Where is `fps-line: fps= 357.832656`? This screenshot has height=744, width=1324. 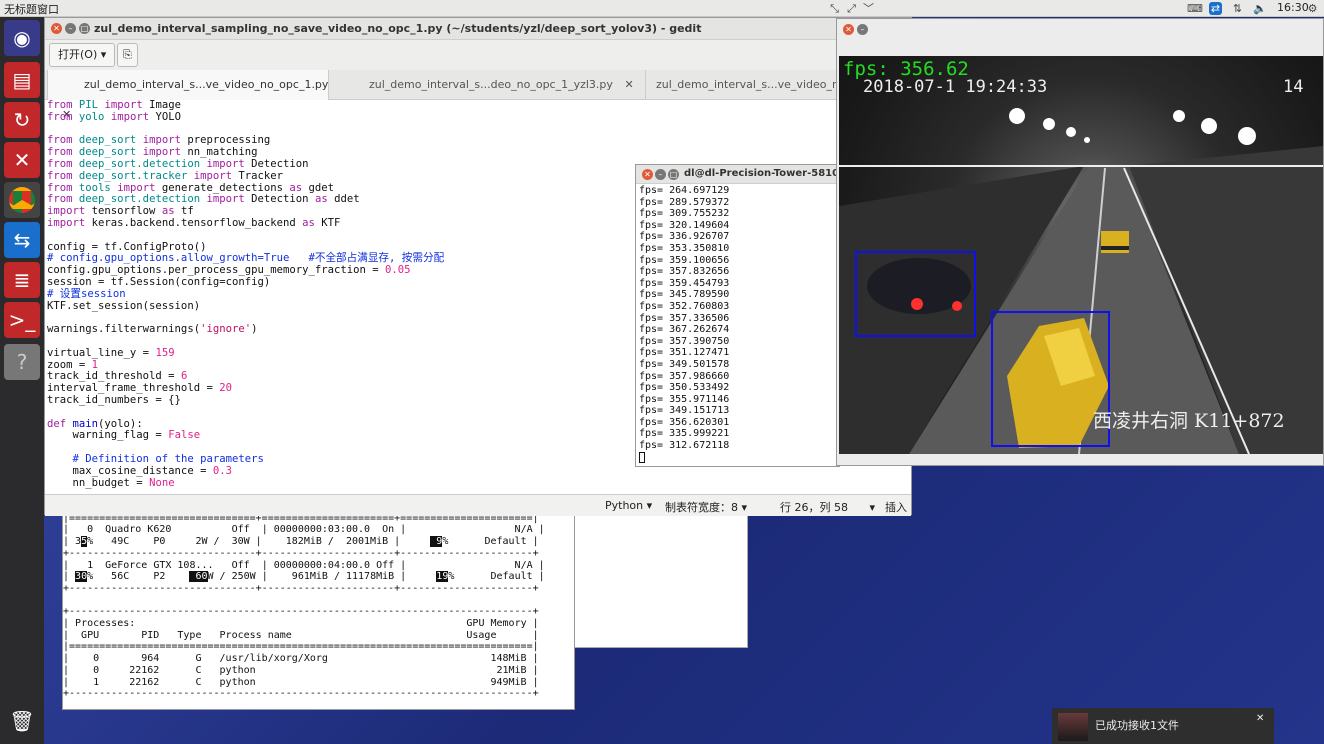
fps-line: fps= 357.832656 is located at coordinates (684, 272).